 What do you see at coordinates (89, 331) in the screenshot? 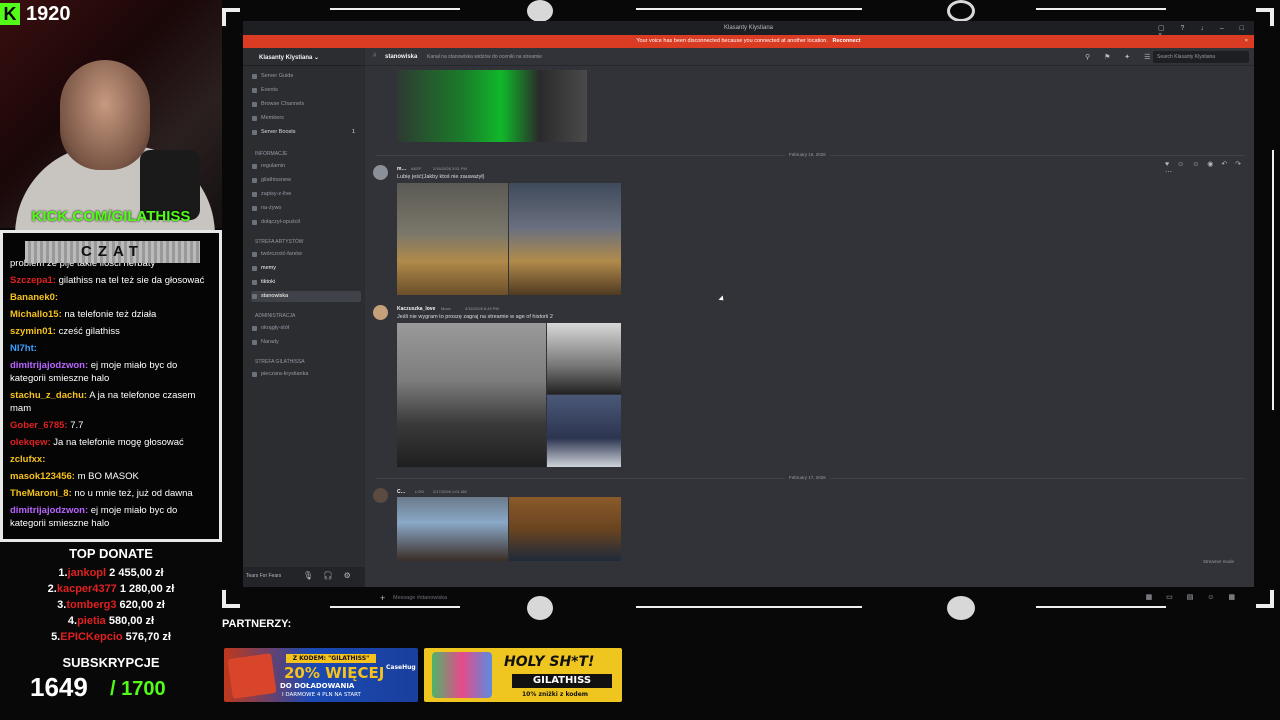
I see `chat-text: cześć gilathiss` at bounding box center [89, 331].